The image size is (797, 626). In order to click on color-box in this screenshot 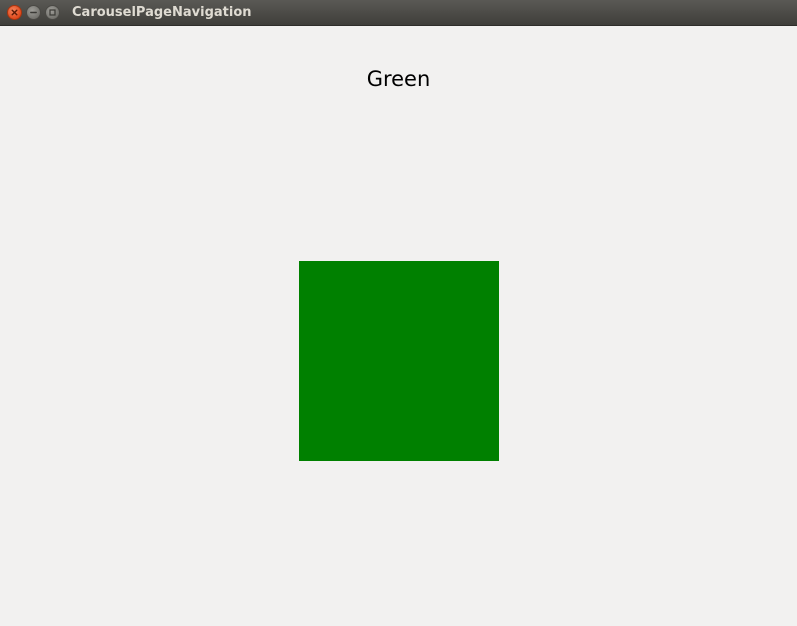, I will do `click(399, 361)`.